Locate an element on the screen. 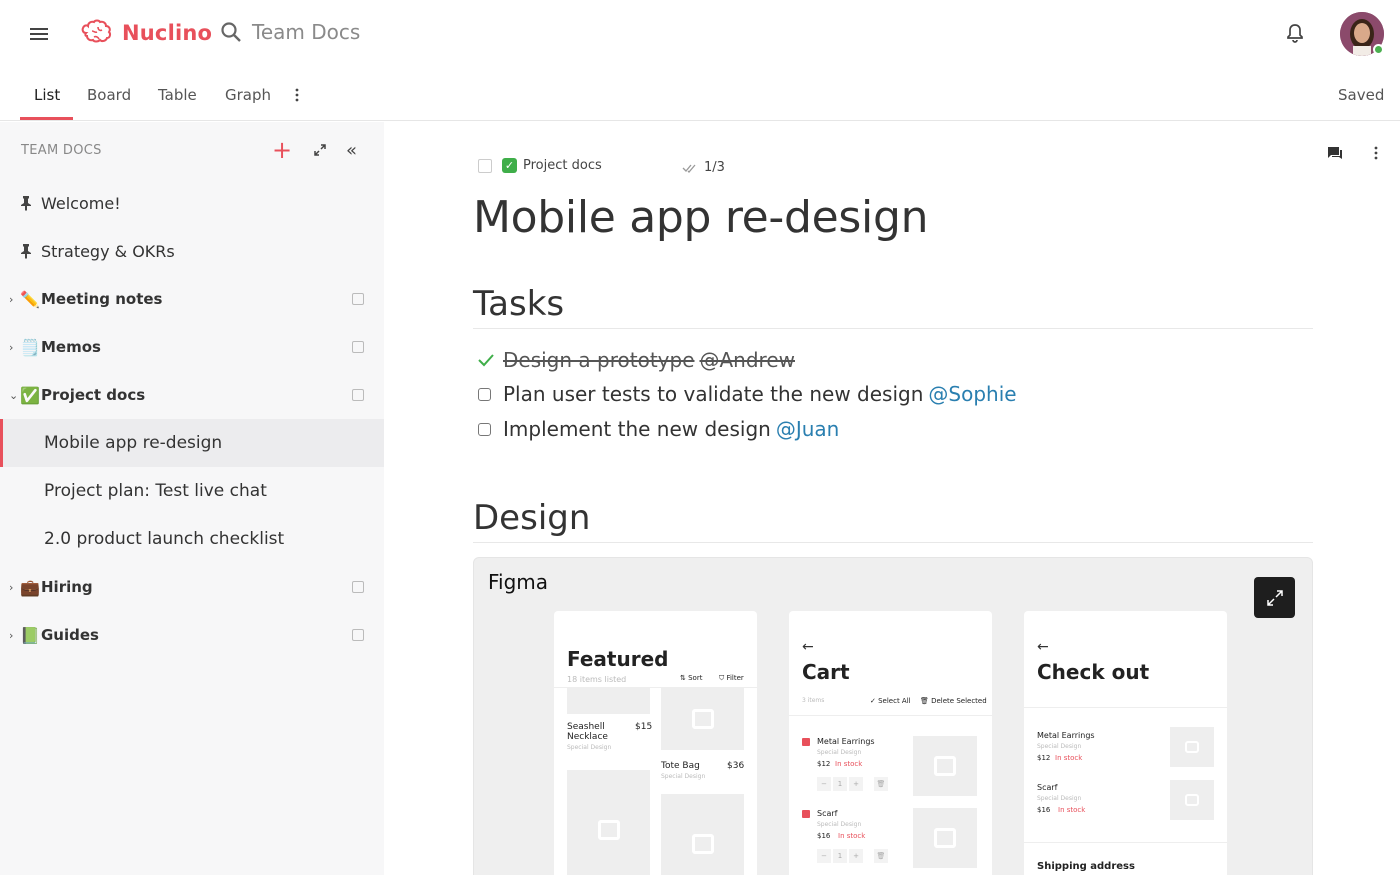  design-heading: Design is located at coordinates (531, 518).